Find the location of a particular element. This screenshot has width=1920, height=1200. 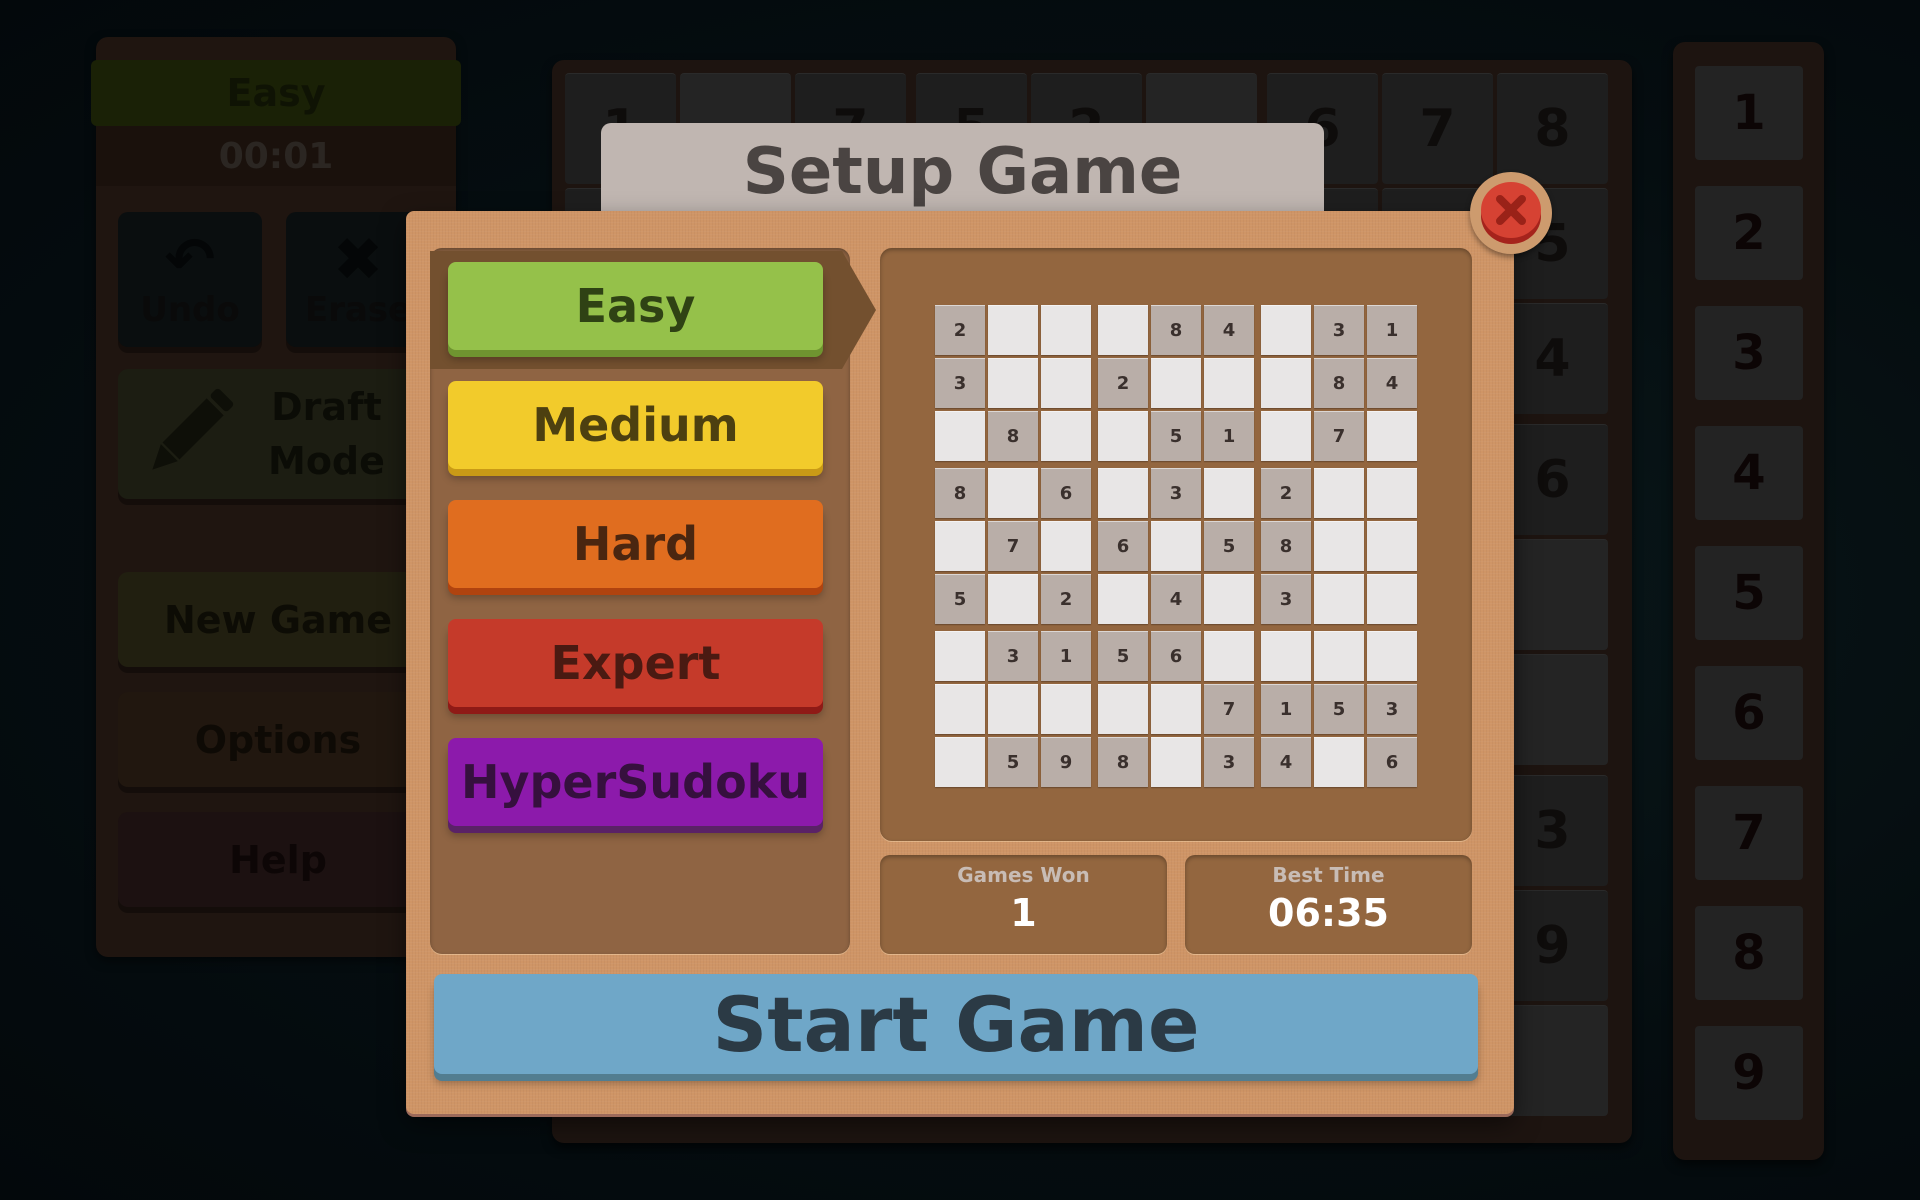

selected-difficulty-pointer is located at coordinates (859, 310).